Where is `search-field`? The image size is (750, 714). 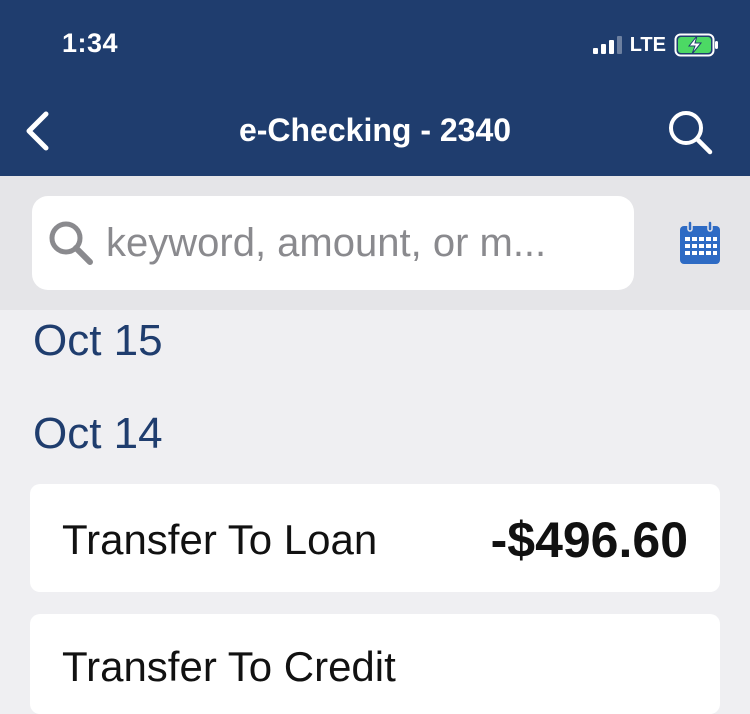 search-field is located at coordinates (333, 243).